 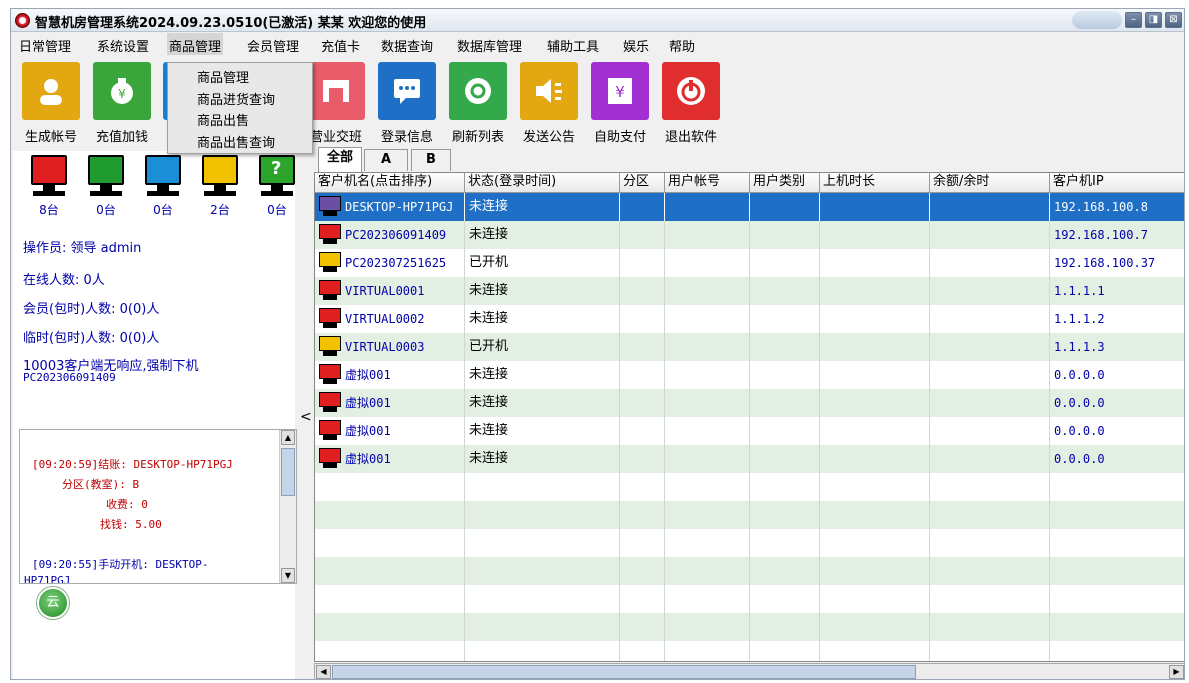 I want to click on close-button: ⊠, so click(x=1173, y=20).